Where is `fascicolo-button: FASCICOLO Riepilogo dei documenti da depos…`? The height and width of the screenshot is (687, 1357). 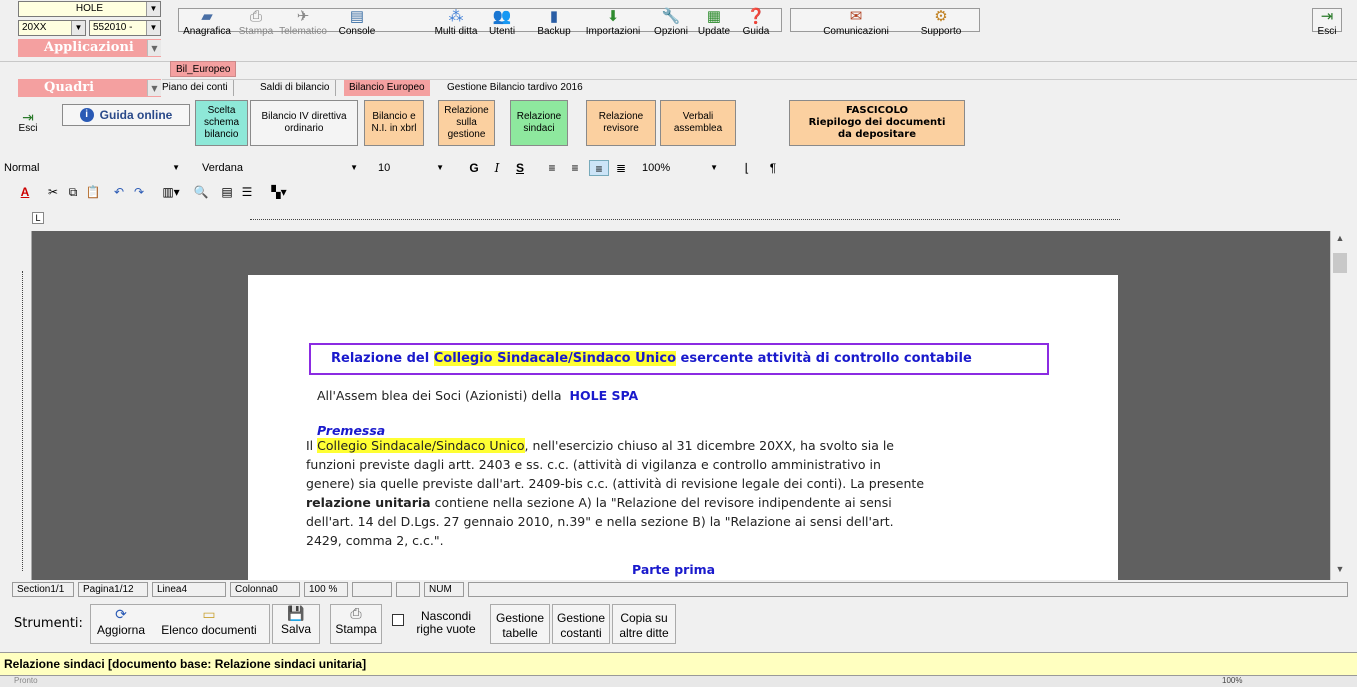 fascicolo-button: FASCICOLO Riepilogo dei documenti da depos… is located at coordinates (877, 123).